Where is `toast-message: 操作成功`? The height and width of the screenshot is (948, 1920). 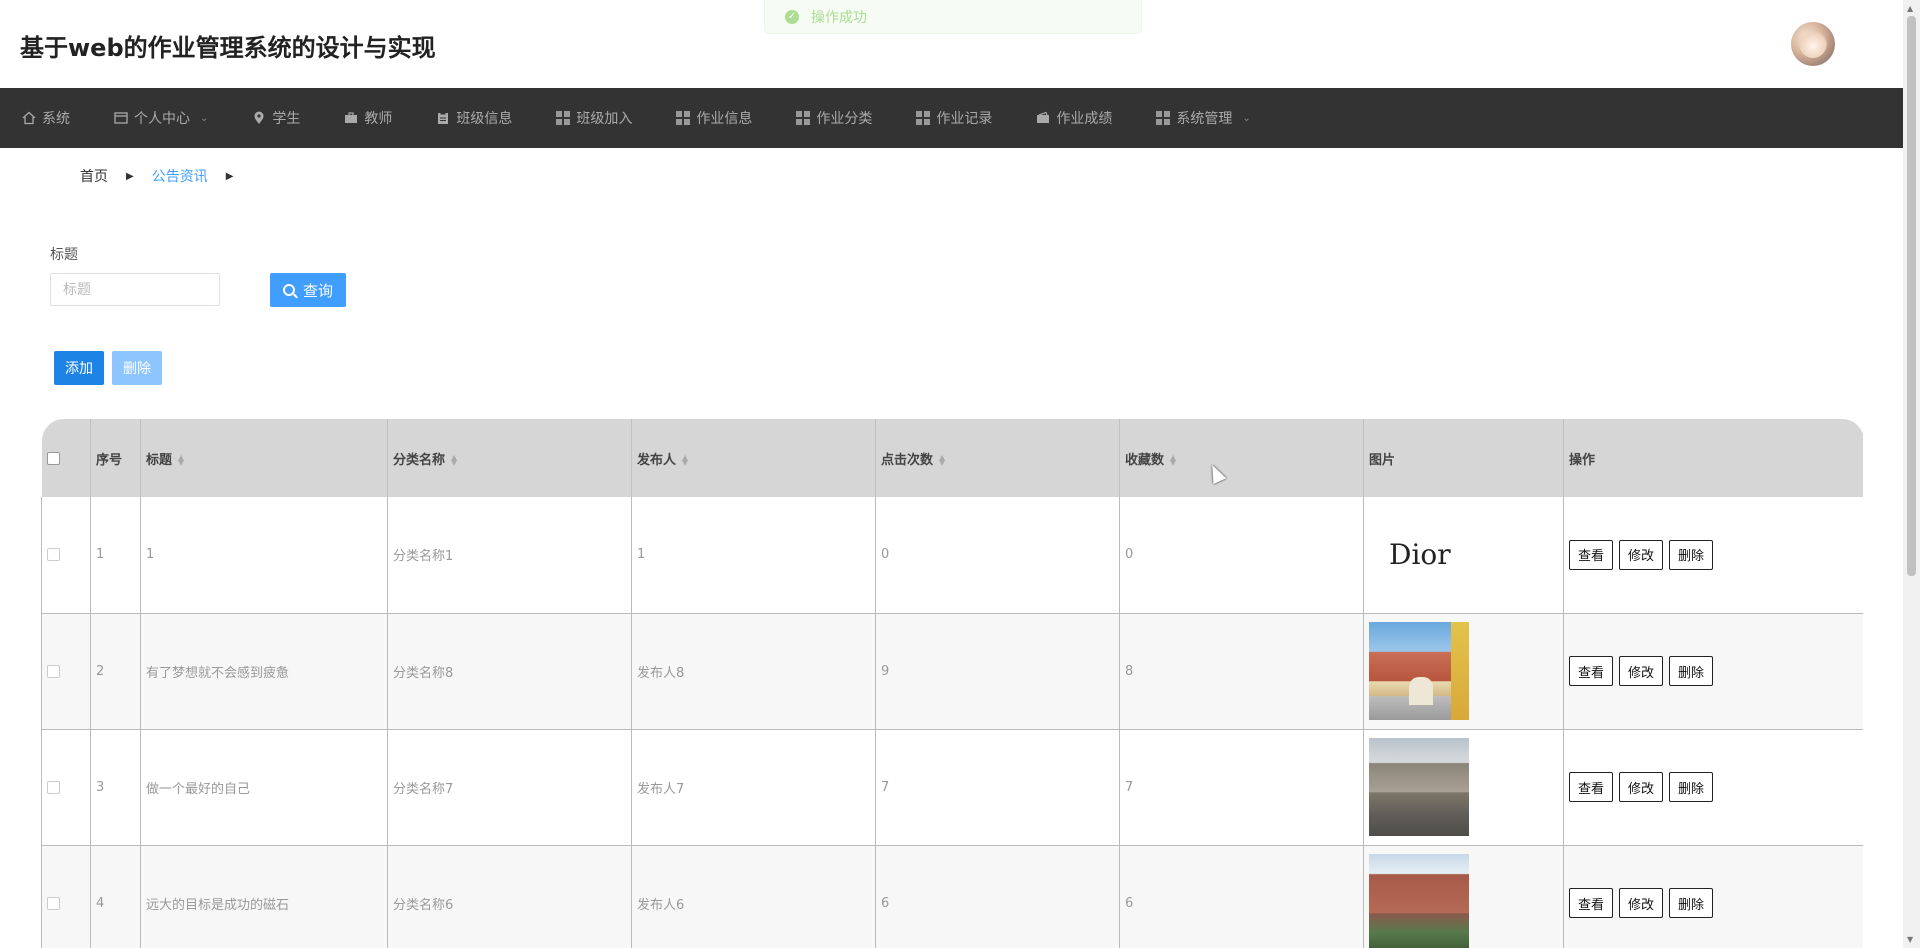
toast-message: 操作成功 is located at coordinates (839, 17).